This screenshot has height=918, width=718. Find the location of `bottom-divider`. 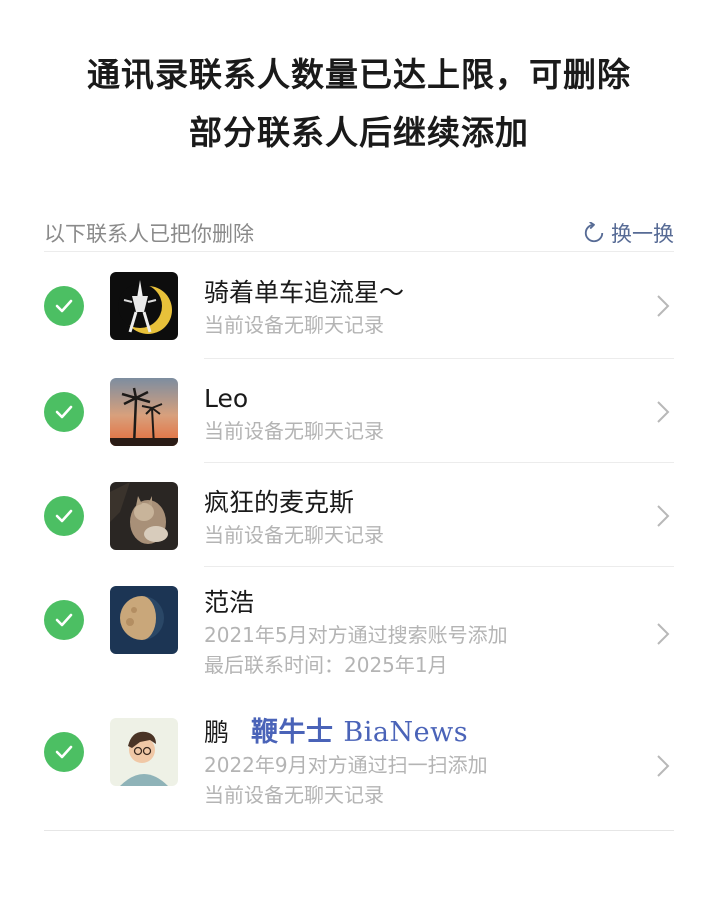

bottom-divider is located at coordinates (359, 830).